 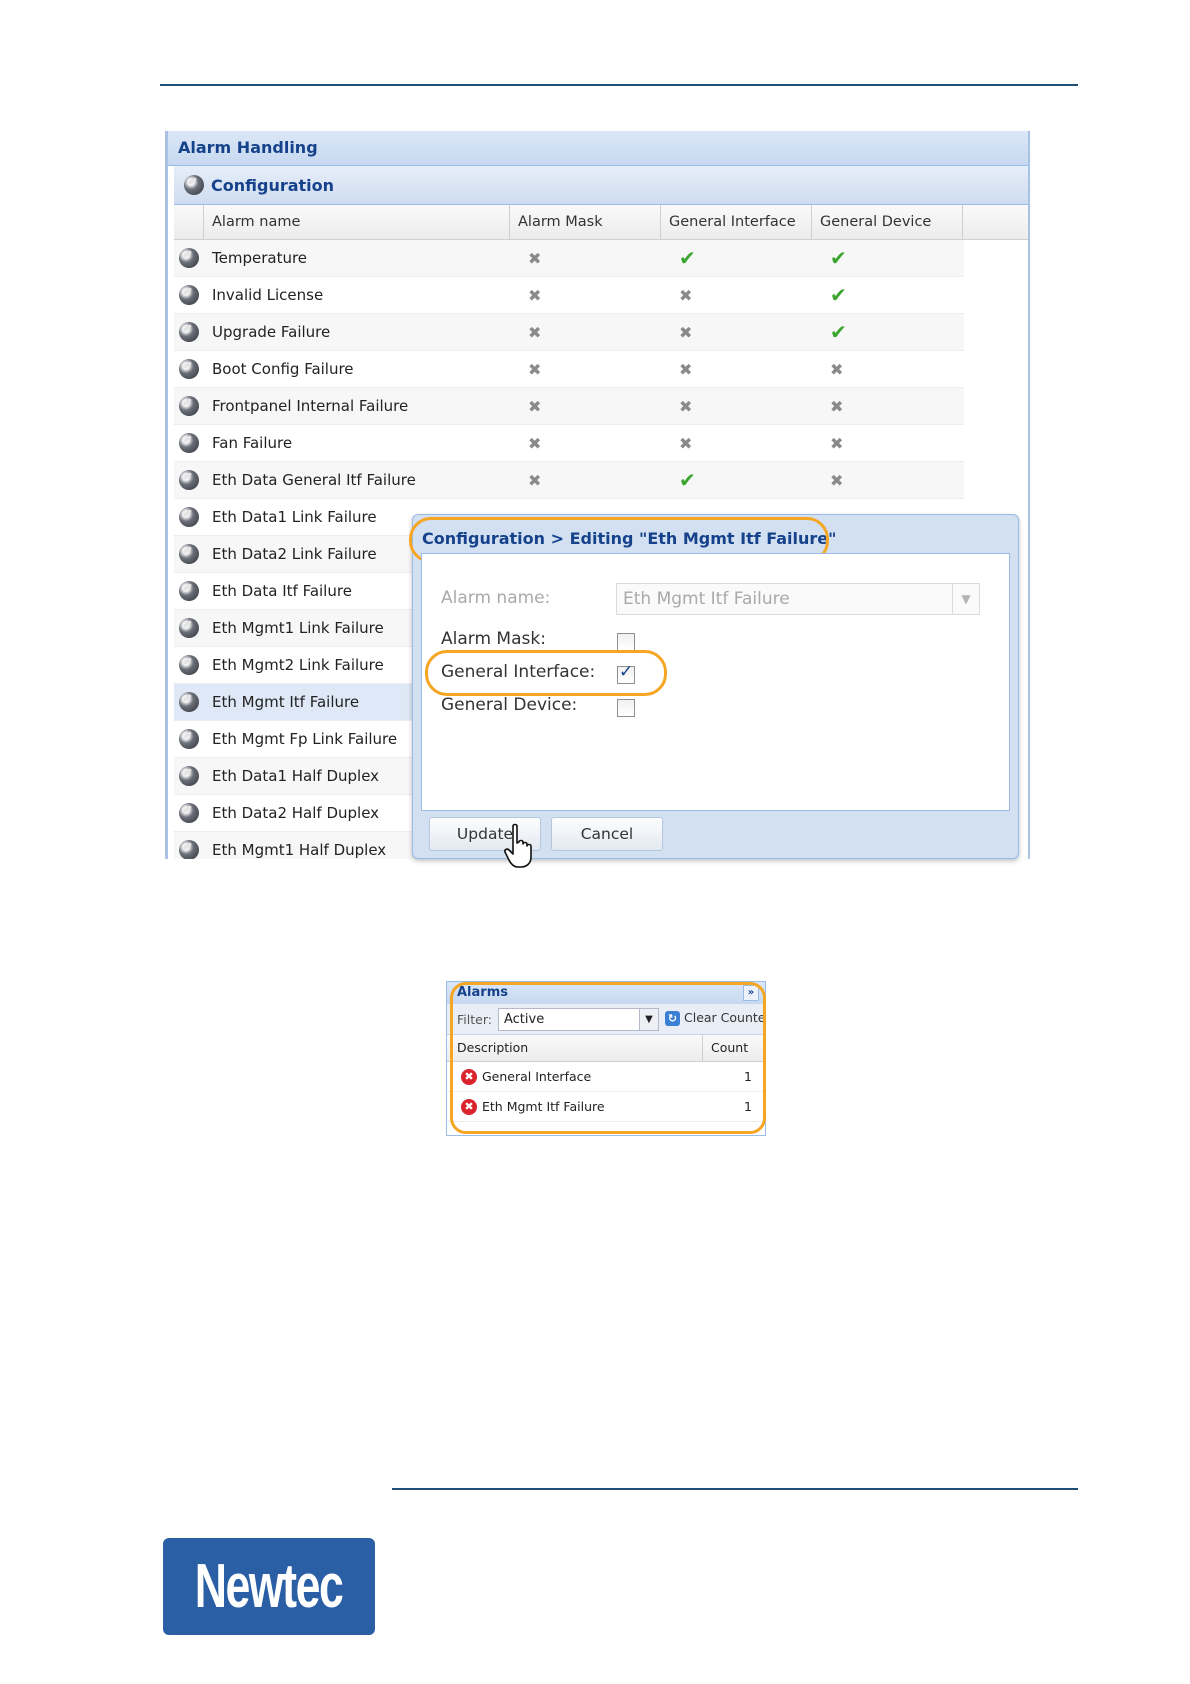 What do you see at coordinates (569, 295) in the screenshot?
I see `table-row: Invalid License ✖ ✖ ✔` at bounding box center [569, 295].